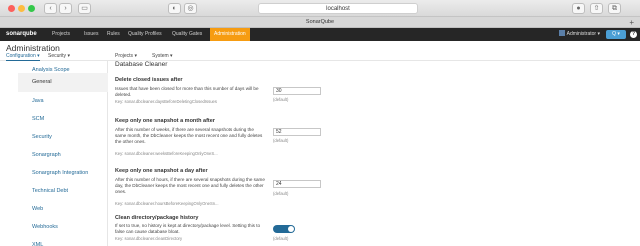 This screenshot has width=640, height=246. What do you see at coordinates (84, 8) in the screenshot?
I see `sidebar-toggle-icon: ▭` at bounding box center [84, 8].